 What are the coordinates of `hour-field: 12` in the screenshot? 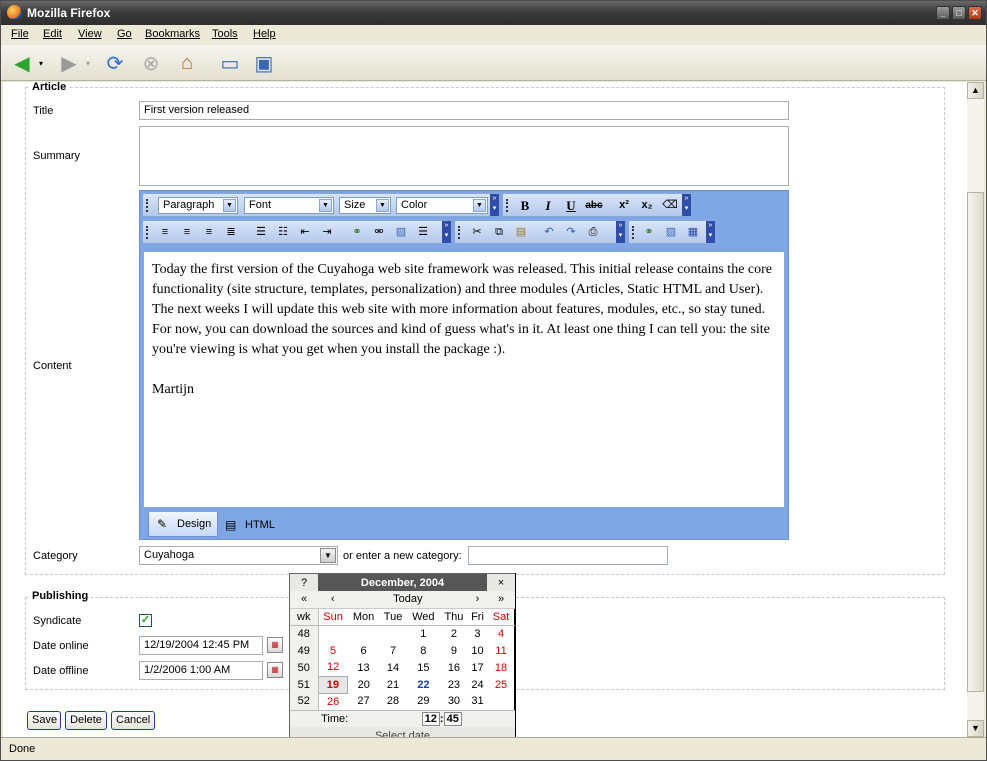 It's located at (430, 718).